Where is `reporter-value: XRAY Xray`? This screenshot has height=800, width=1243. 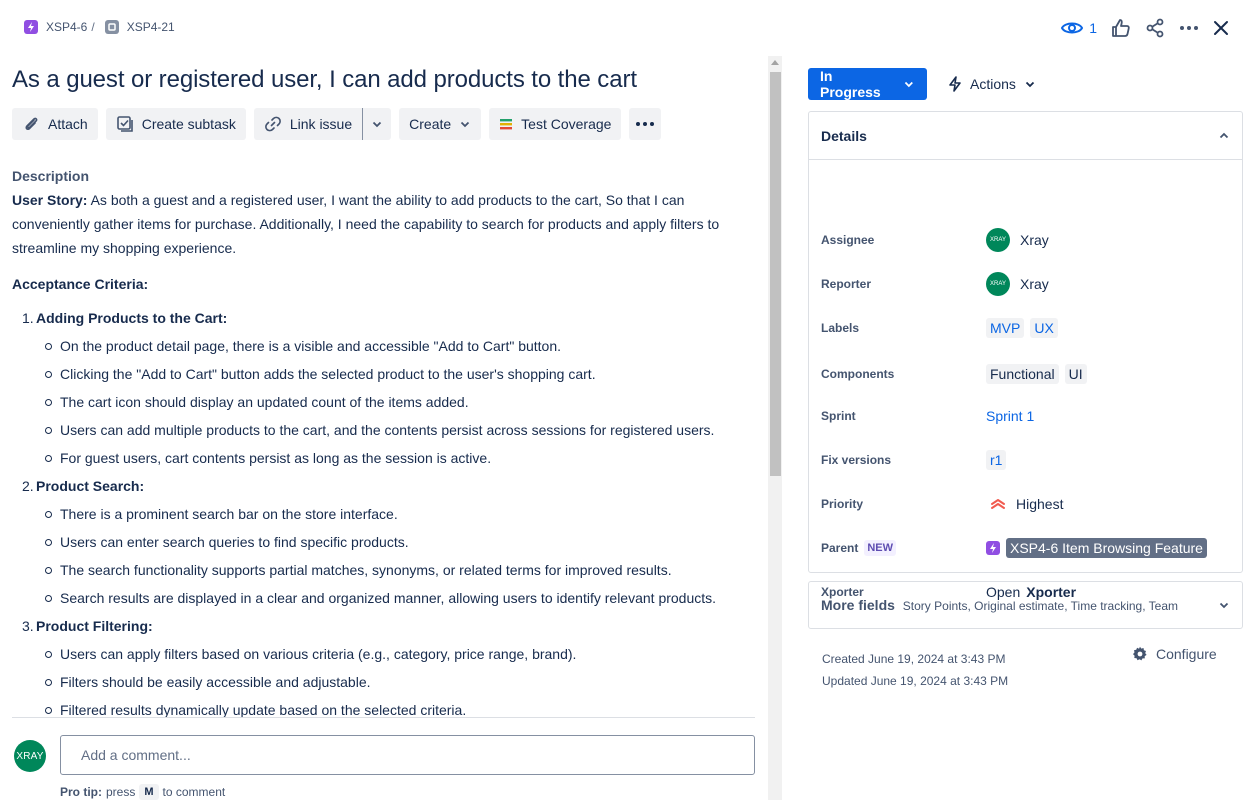
reporter-value: XRAY Xray is located at coordinates (1017, 284).